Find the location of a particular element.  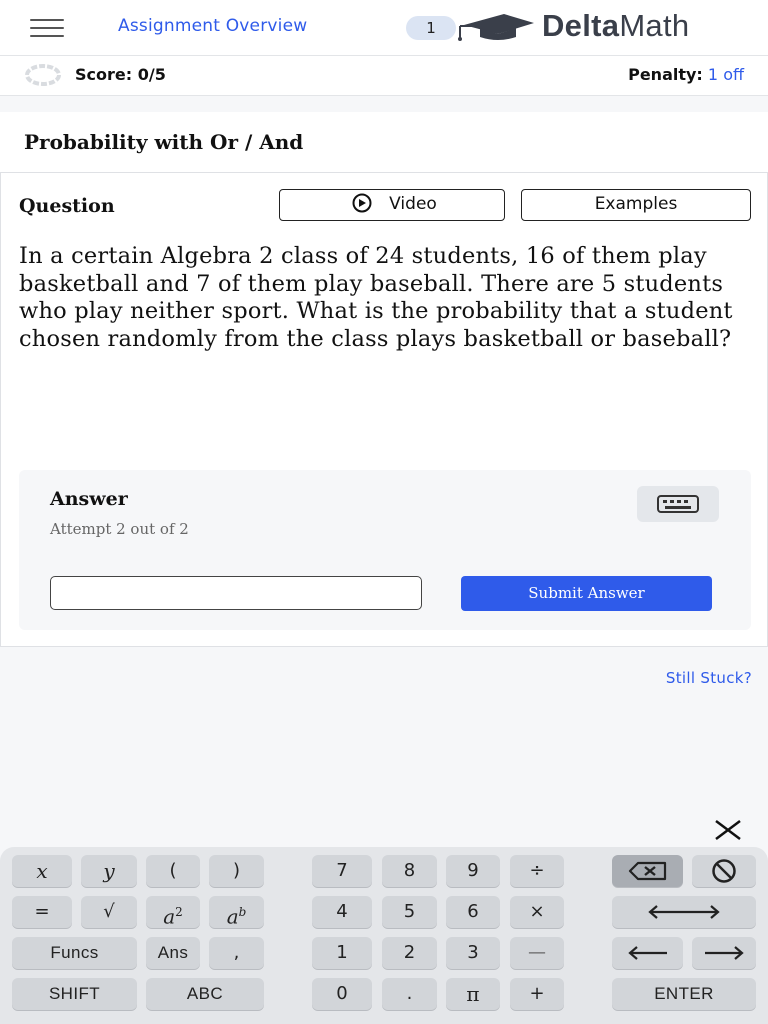

key-x: x is located at coordinates (42, 871).